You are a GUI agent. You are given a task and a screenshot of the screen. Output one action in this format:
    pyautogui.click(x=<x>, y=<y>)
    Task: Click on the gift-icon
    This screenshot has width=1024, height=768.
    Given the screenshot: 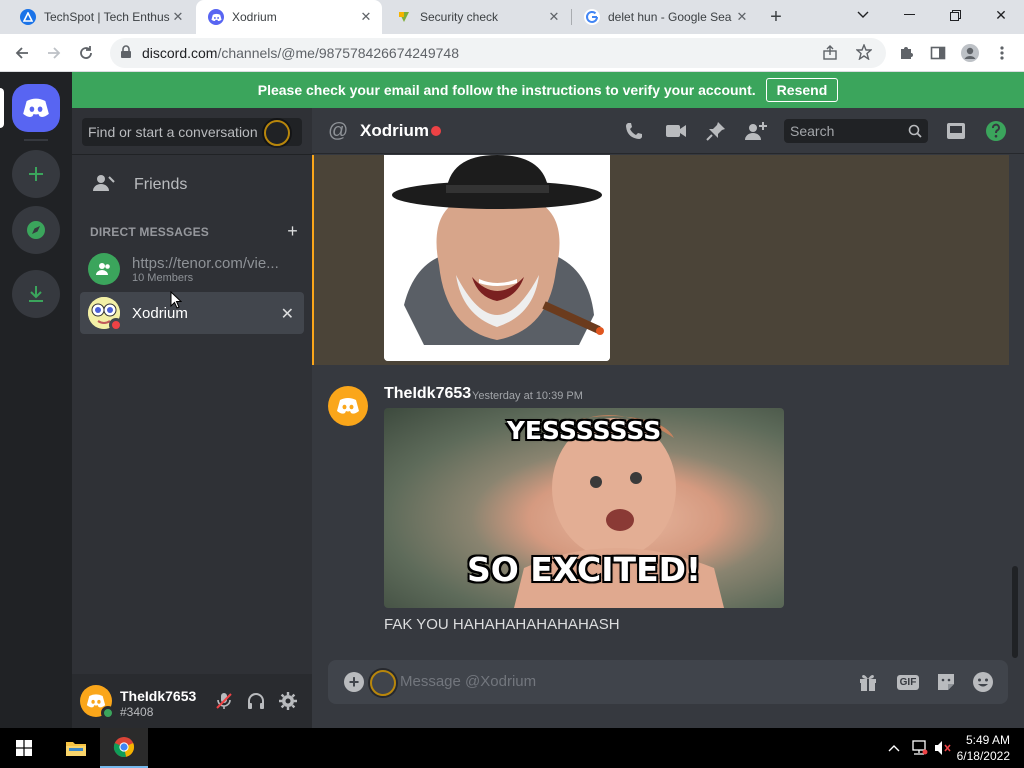 What is the action you would take?
    pyautogui.click(x=868, y=682)
    